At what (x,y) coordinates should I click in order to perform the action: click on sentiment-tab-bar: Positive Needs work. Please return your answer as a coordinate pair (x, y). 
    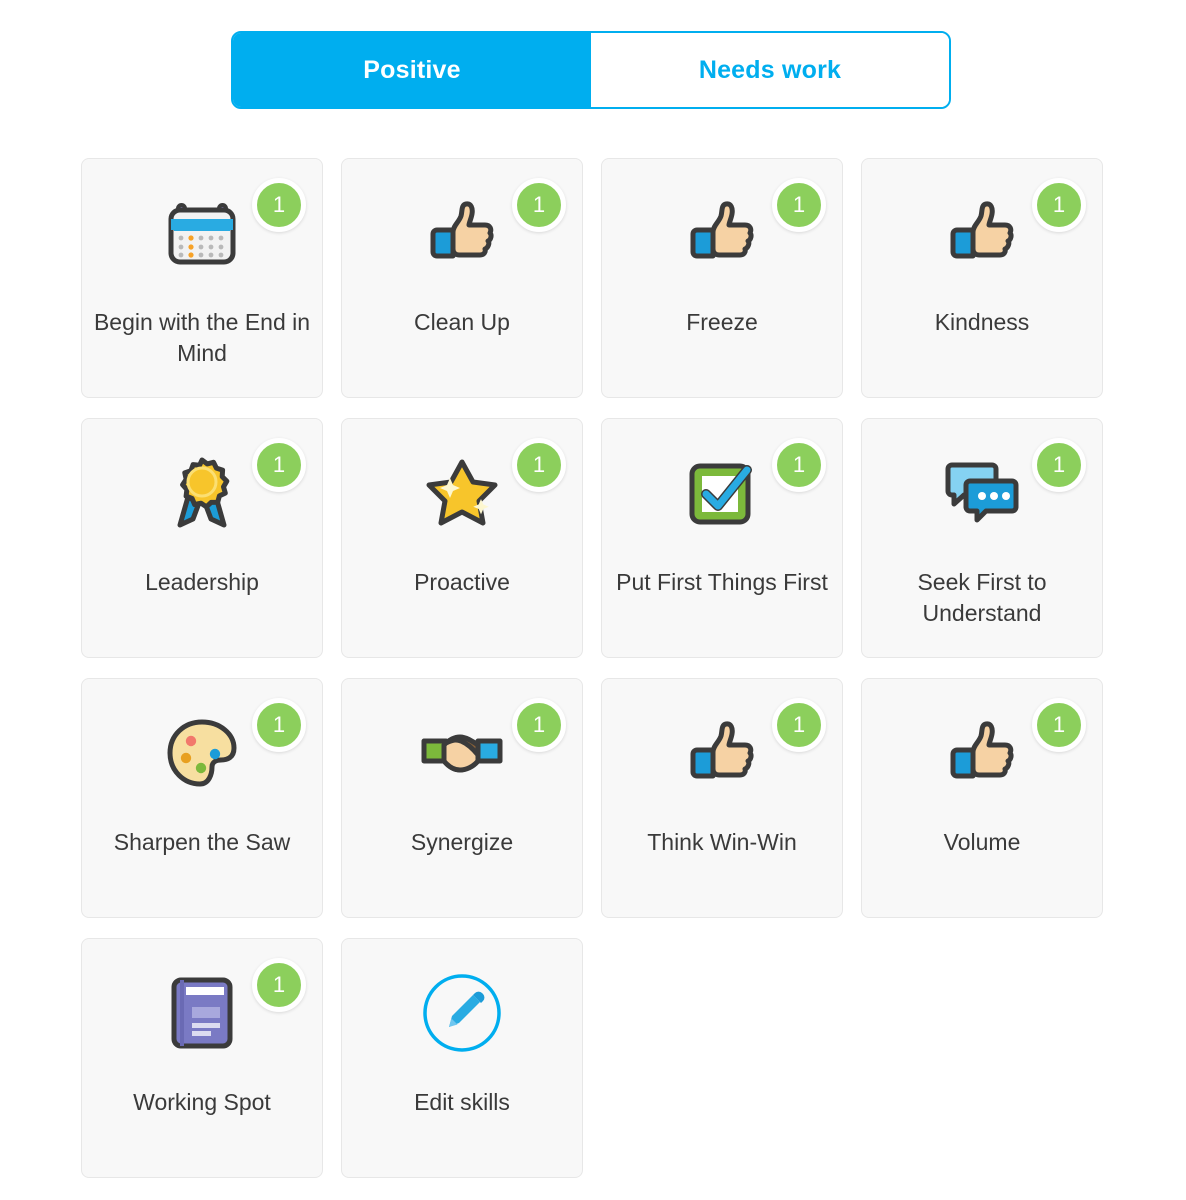
    Looking at the image, I should click on (591, 70).